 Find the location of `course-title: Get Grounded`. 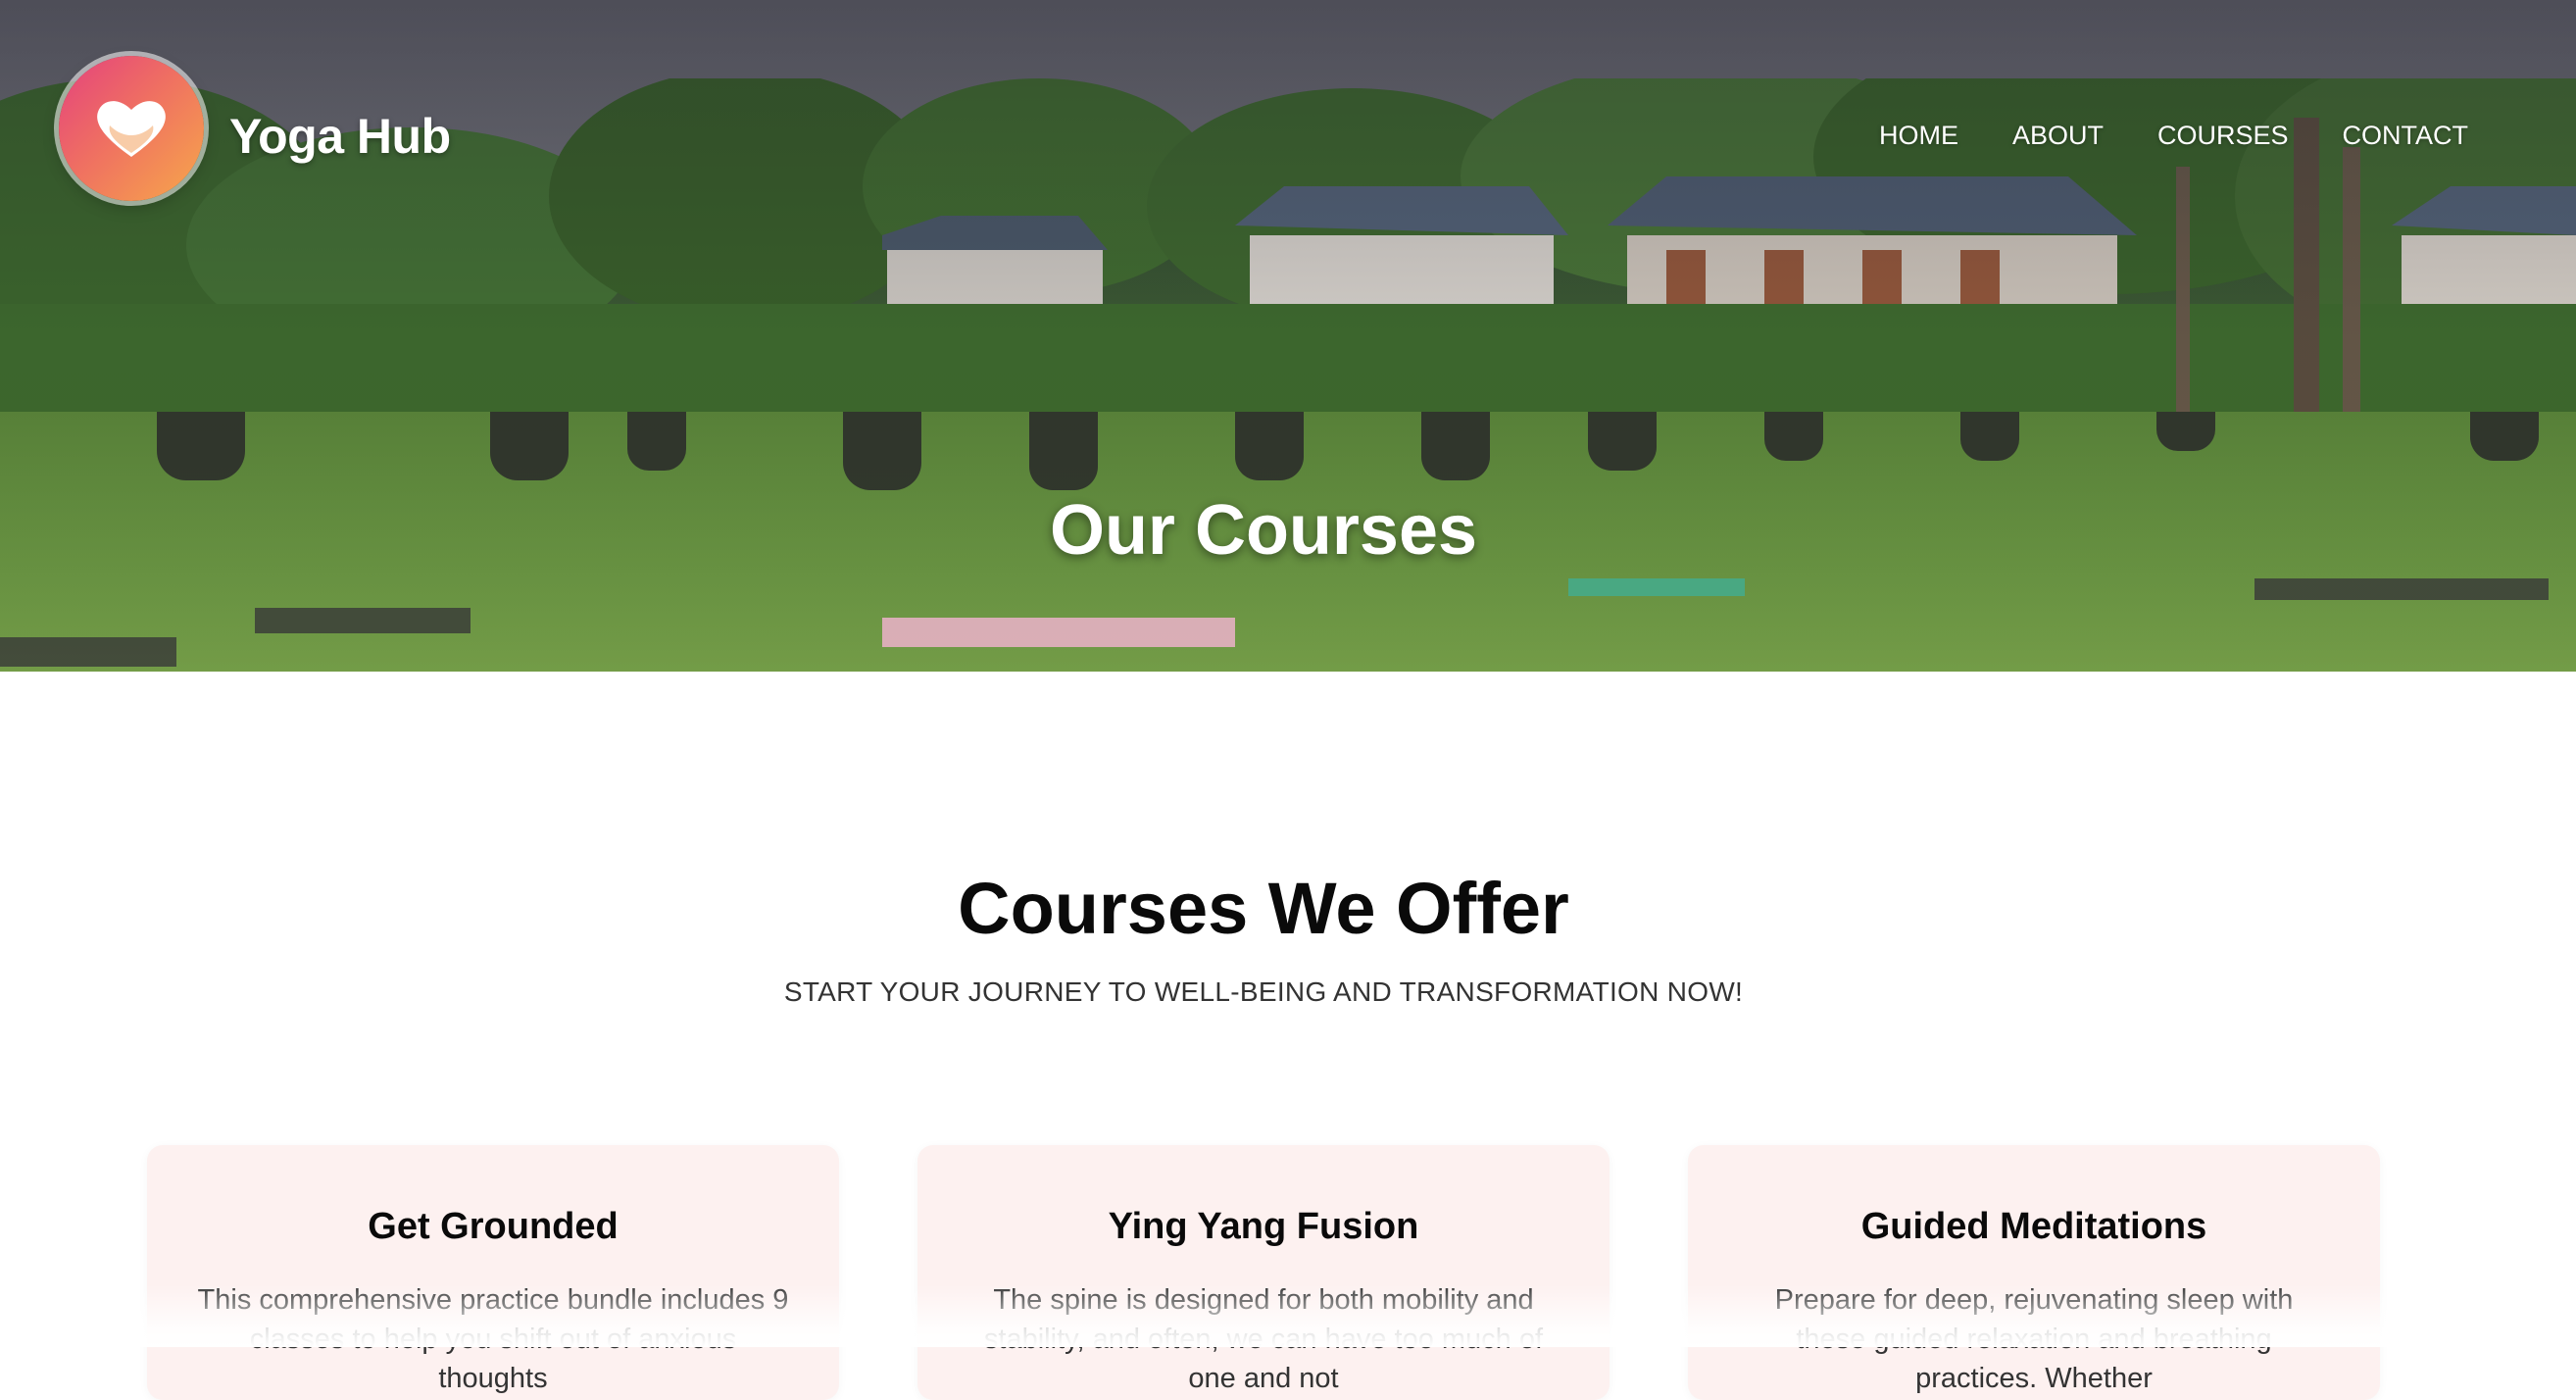

course-title: Get Grounded is located at coordinates (493, 1226).